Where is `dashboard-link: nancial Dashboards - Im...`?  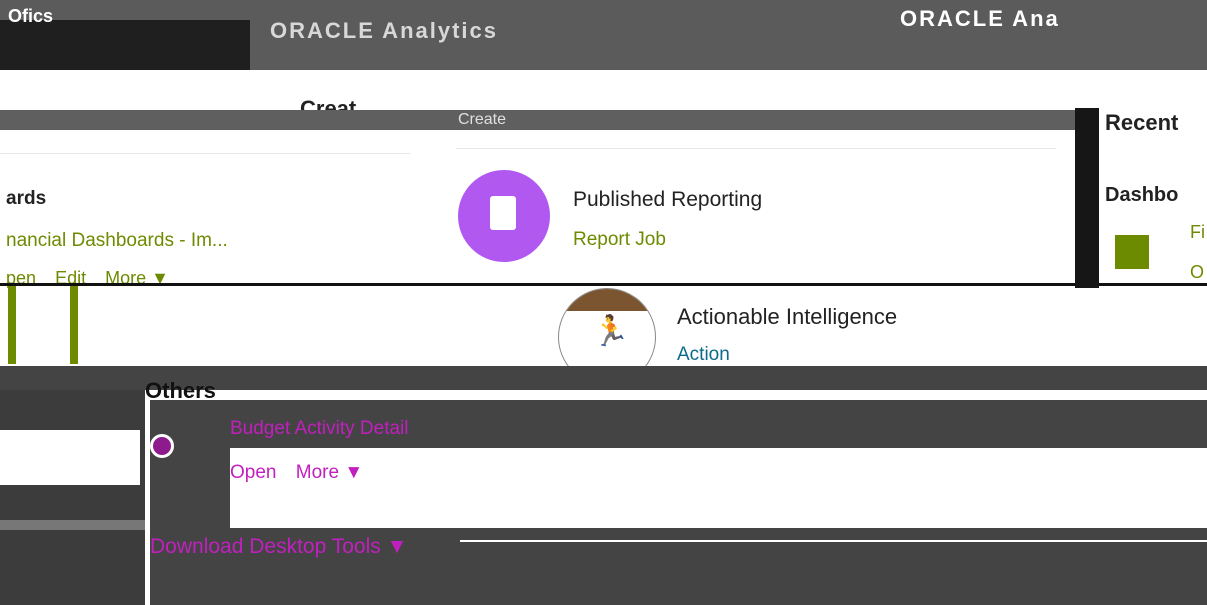 dashboard-link: nancial Dashboards - Im... is located at coordinates (117, 241).